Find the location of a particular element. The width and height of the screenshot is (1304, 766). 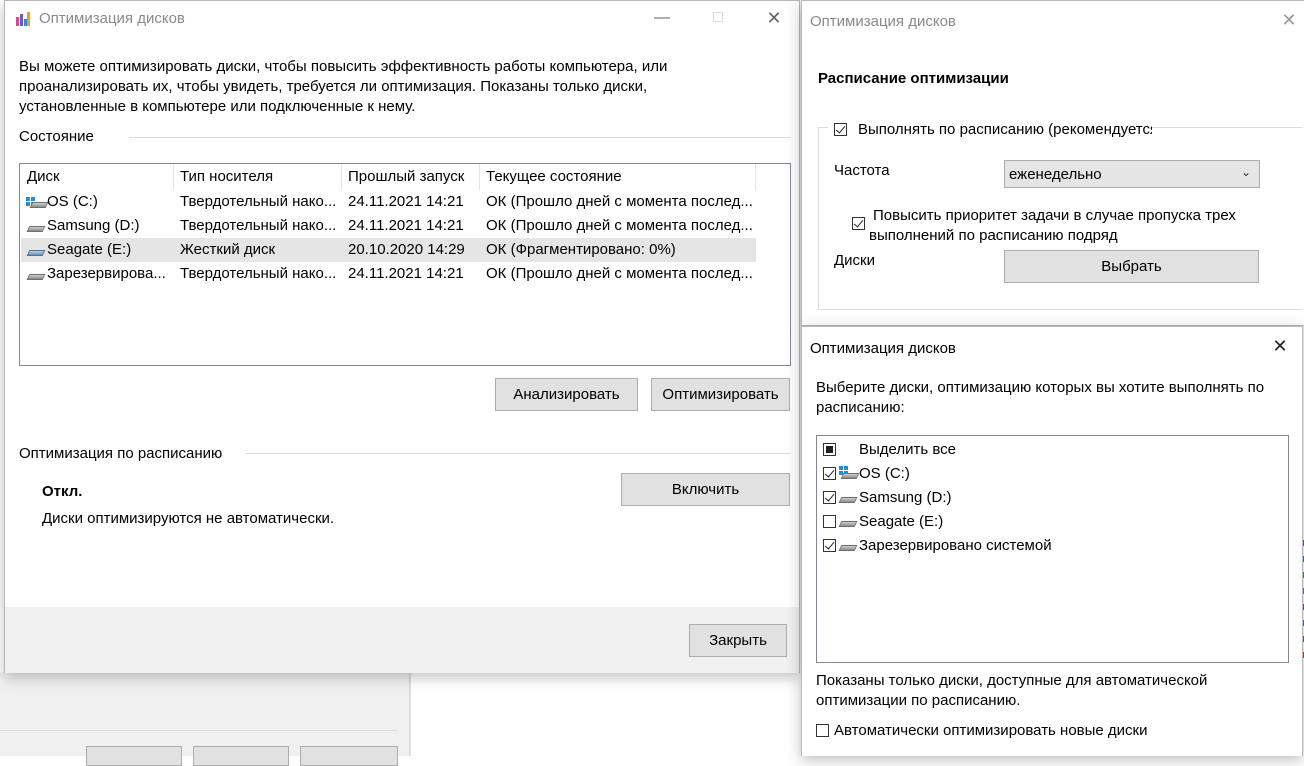

auto-optimize-new-label: Автоматически оптимизировать новые диски is located at coordinates (991, 730).